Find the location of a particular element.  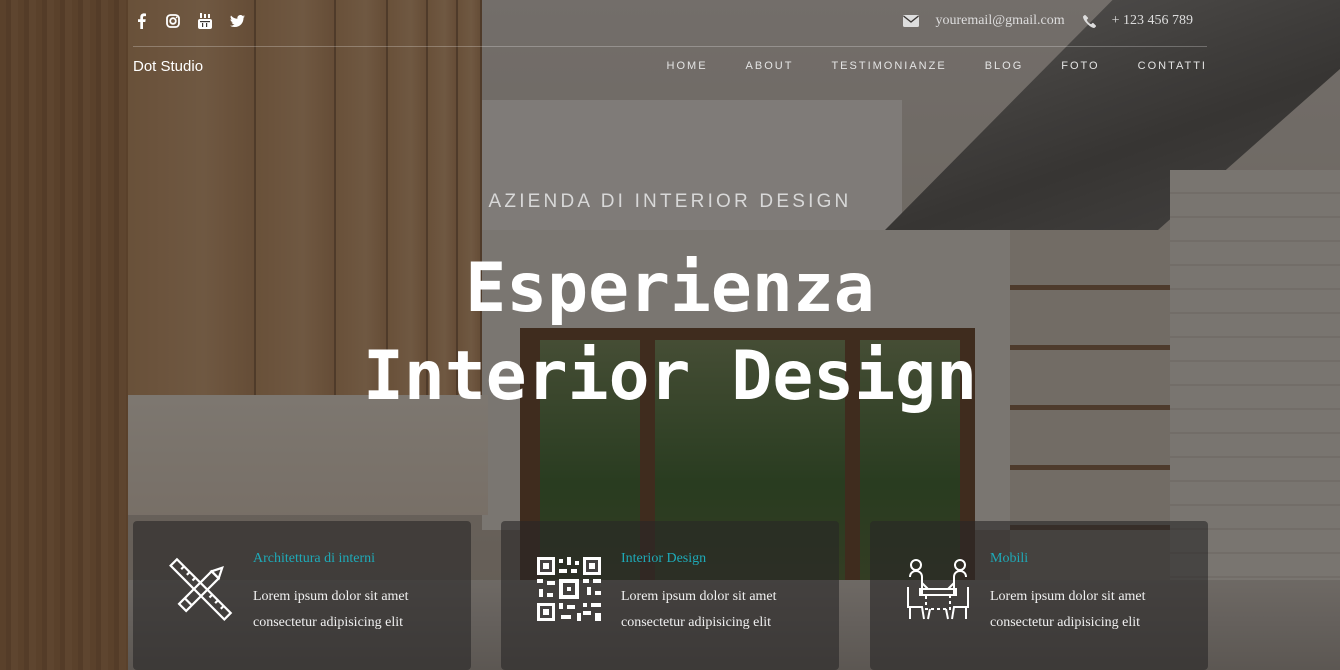

social-links is located at coordinates (189, 21).